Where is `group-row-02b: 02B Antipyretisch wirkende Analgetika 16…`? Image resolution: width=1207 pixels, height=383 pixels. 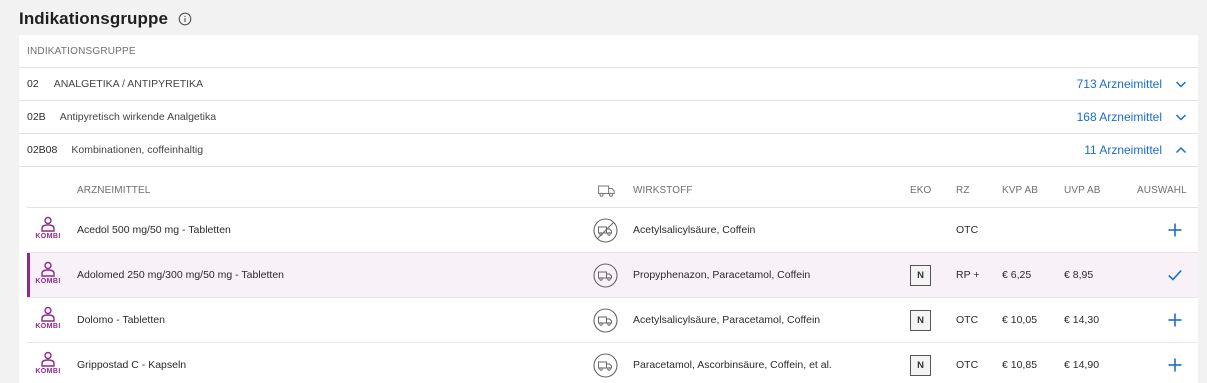
group-row-02b: 02B Antipyretisch wirkende Analgetika 16… is located at coordinates (608, 117).